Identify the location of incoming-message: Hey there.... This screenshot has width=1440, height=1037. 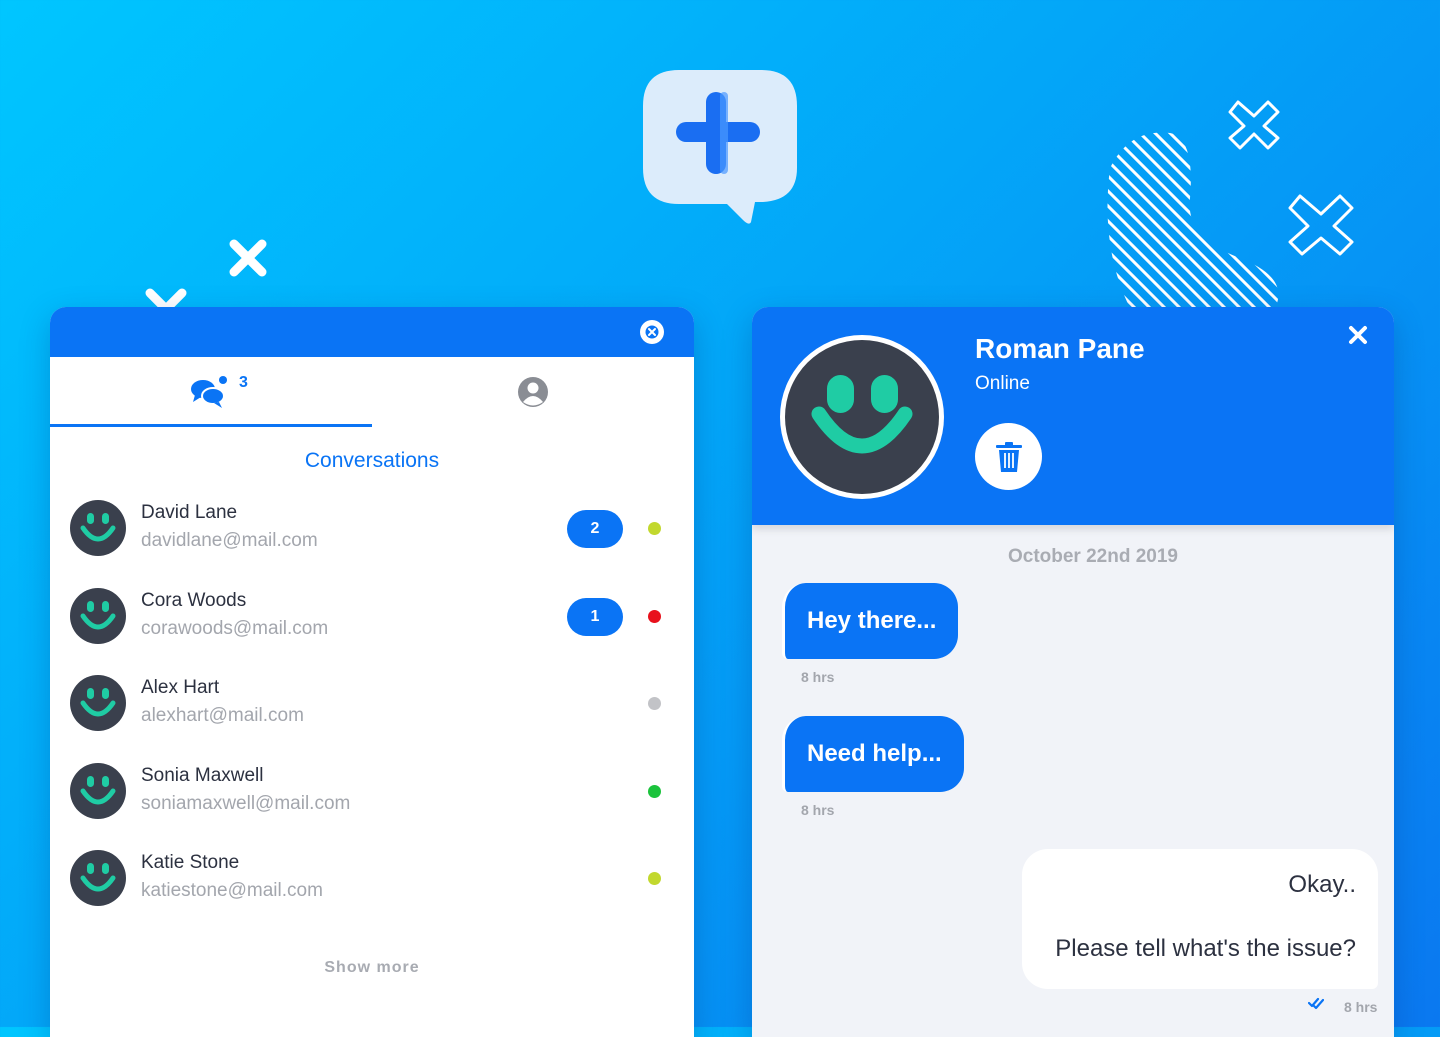
(870, 621).